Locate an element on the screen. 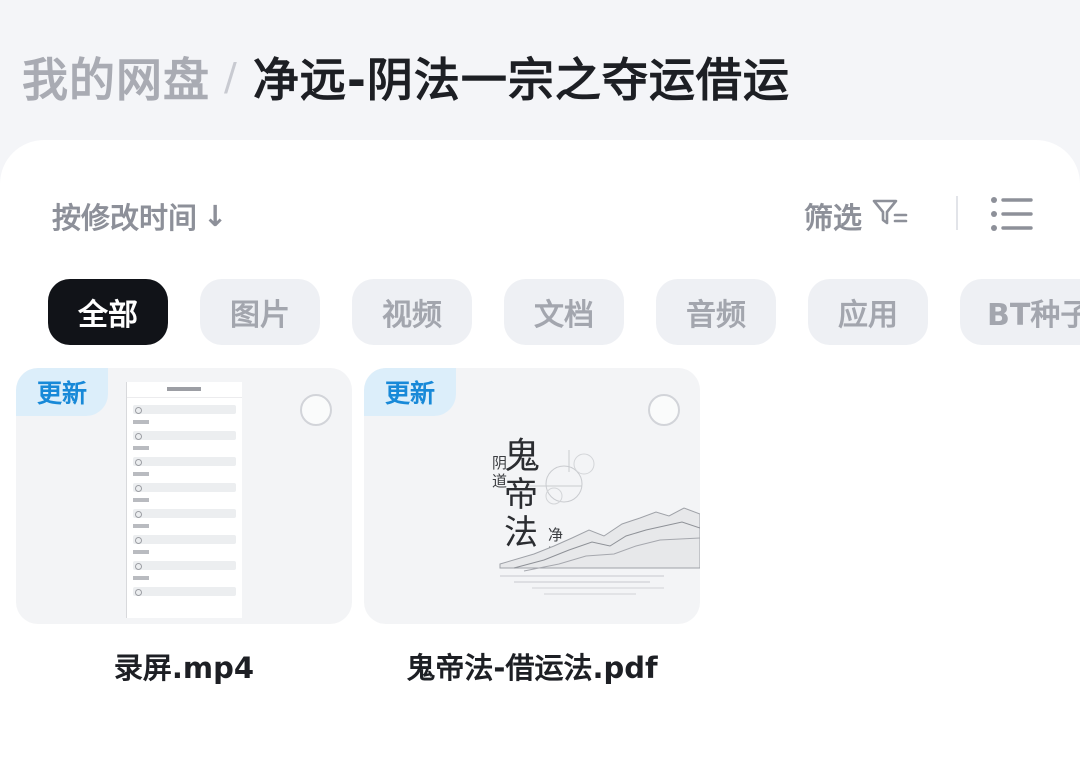 This screenshot has height=782, width=1080. file-item-pdf: 更新 鬼 帝 法 阴 道 净 远 is located at coordinates (532, 529).